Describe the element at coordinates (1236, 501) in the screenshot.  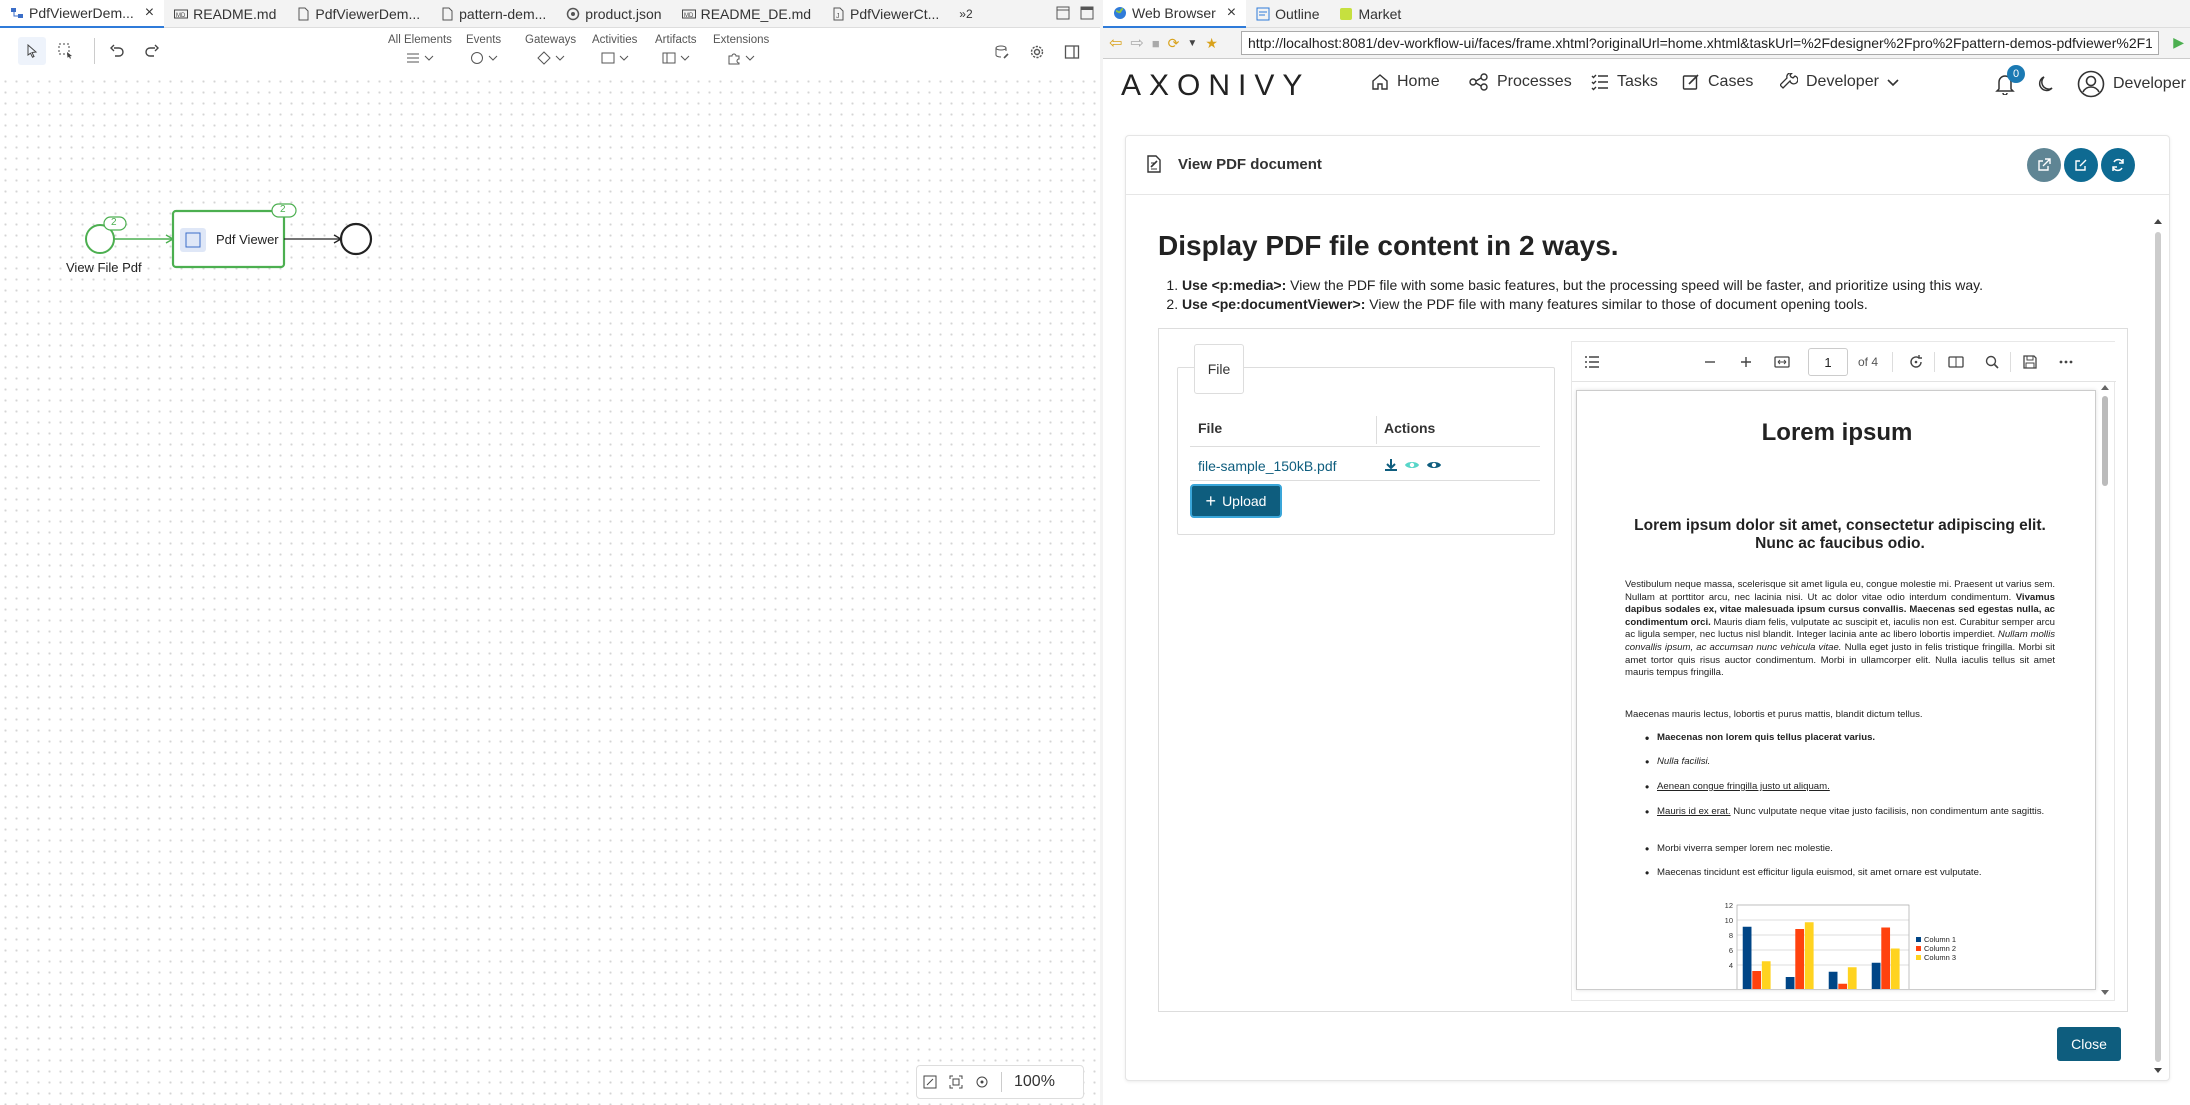
I see `upload-button: + Upload` at that location.